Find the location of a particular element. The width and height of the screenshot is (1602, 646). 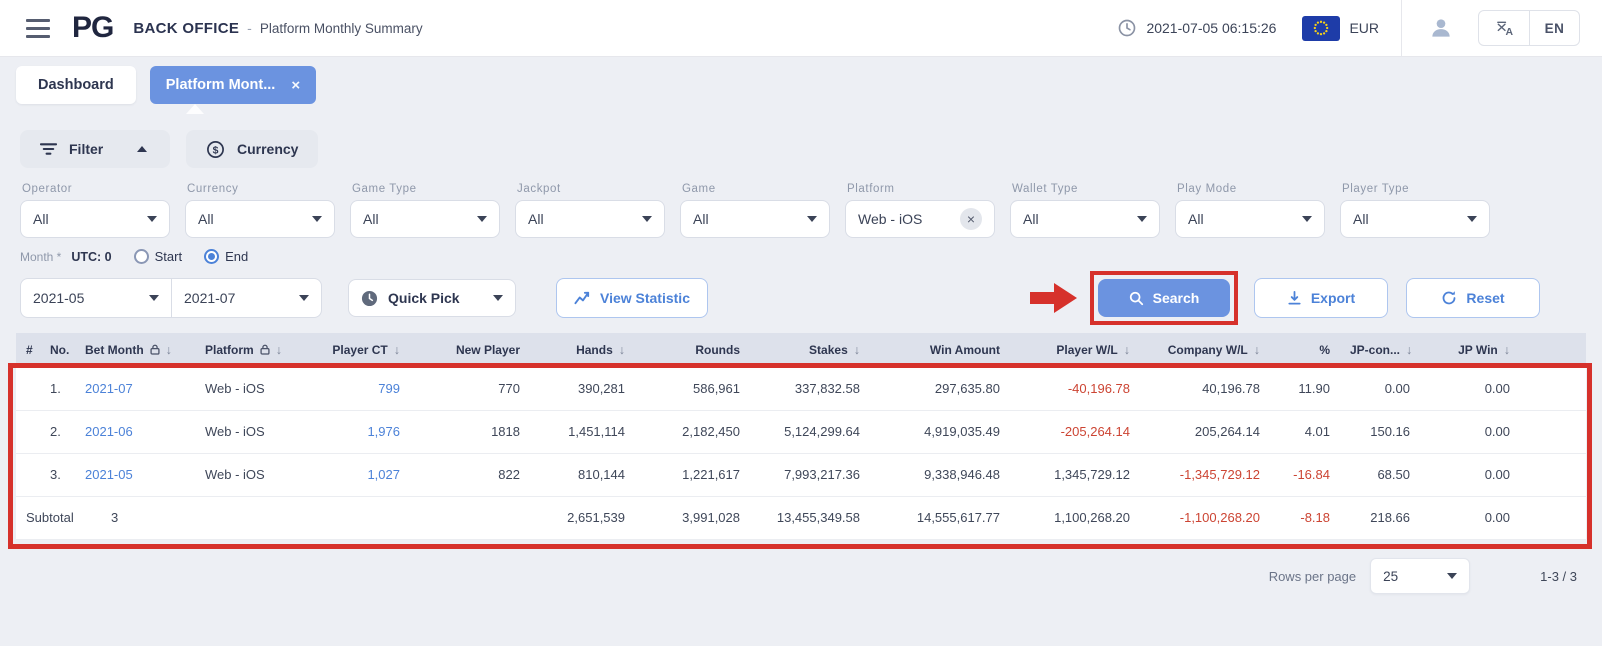

cell-player_ct: 1,027 is located at coordinates (360, 475).